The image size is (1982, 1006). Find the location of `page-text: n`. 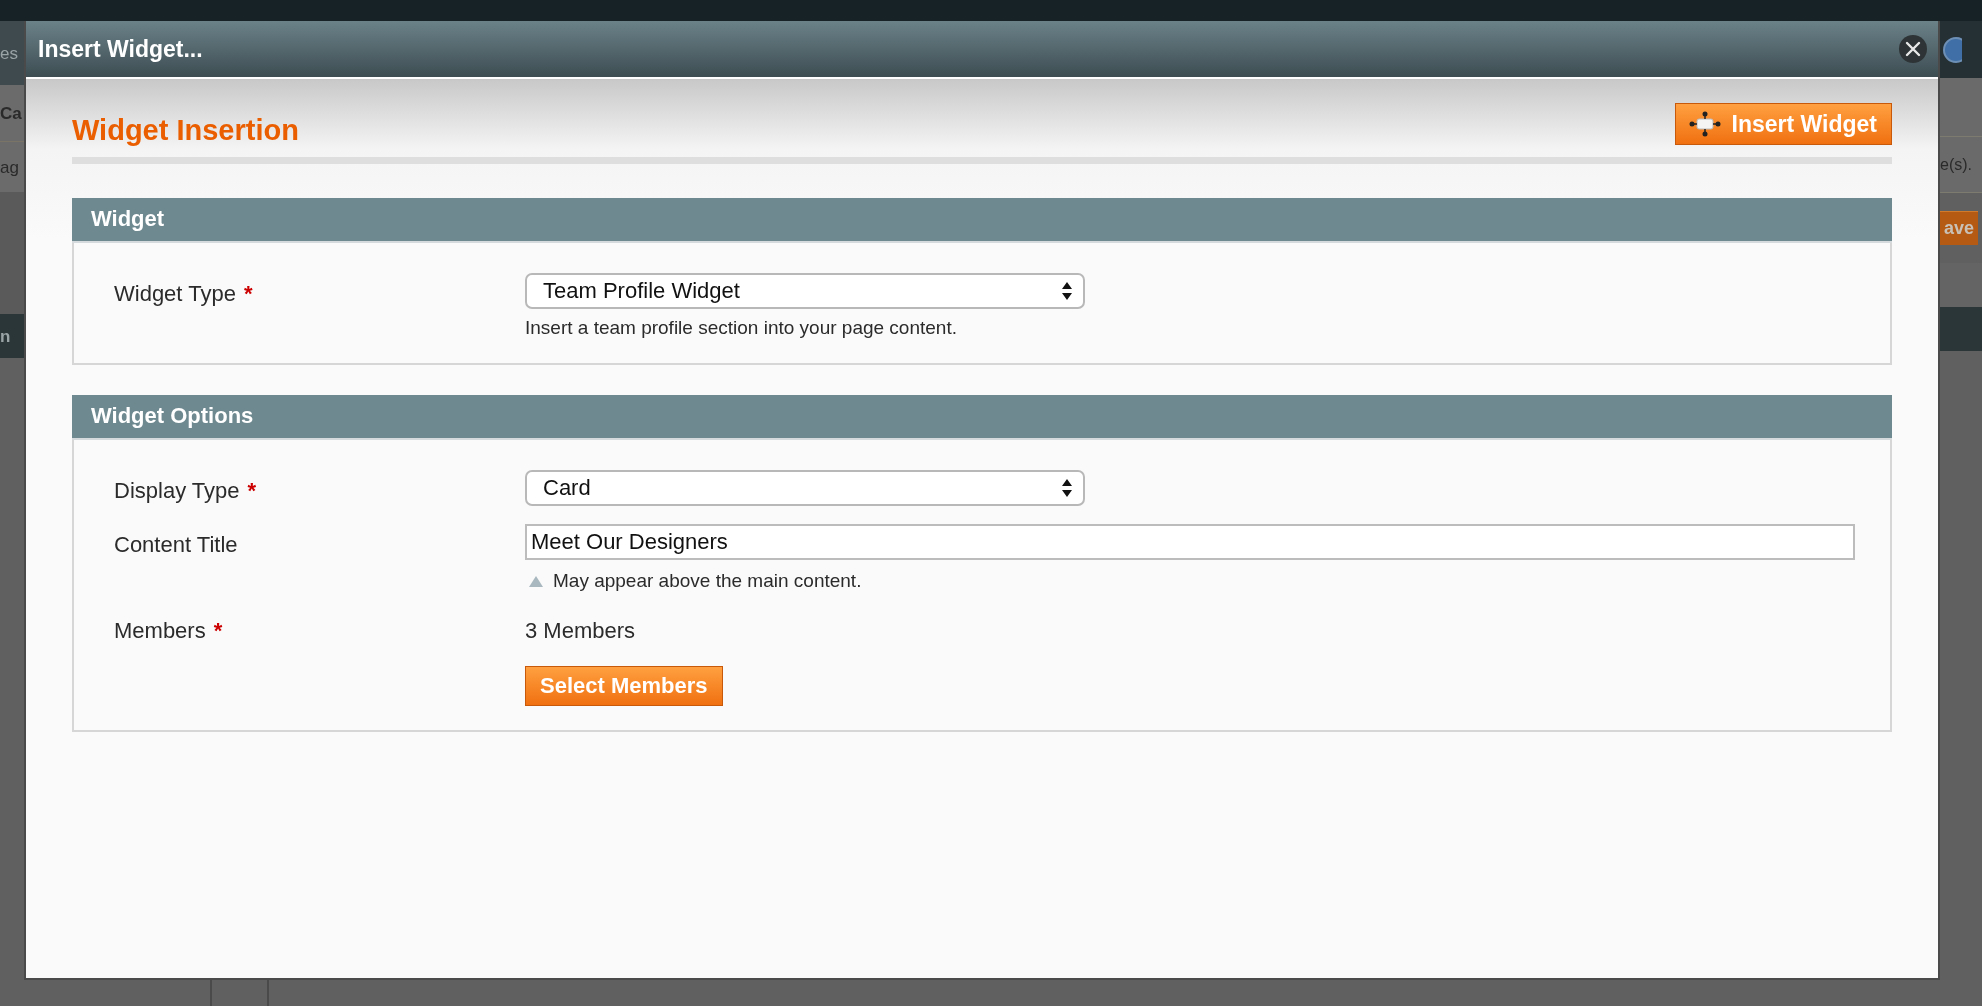

page-text: n is located at coordinates (5, 336).